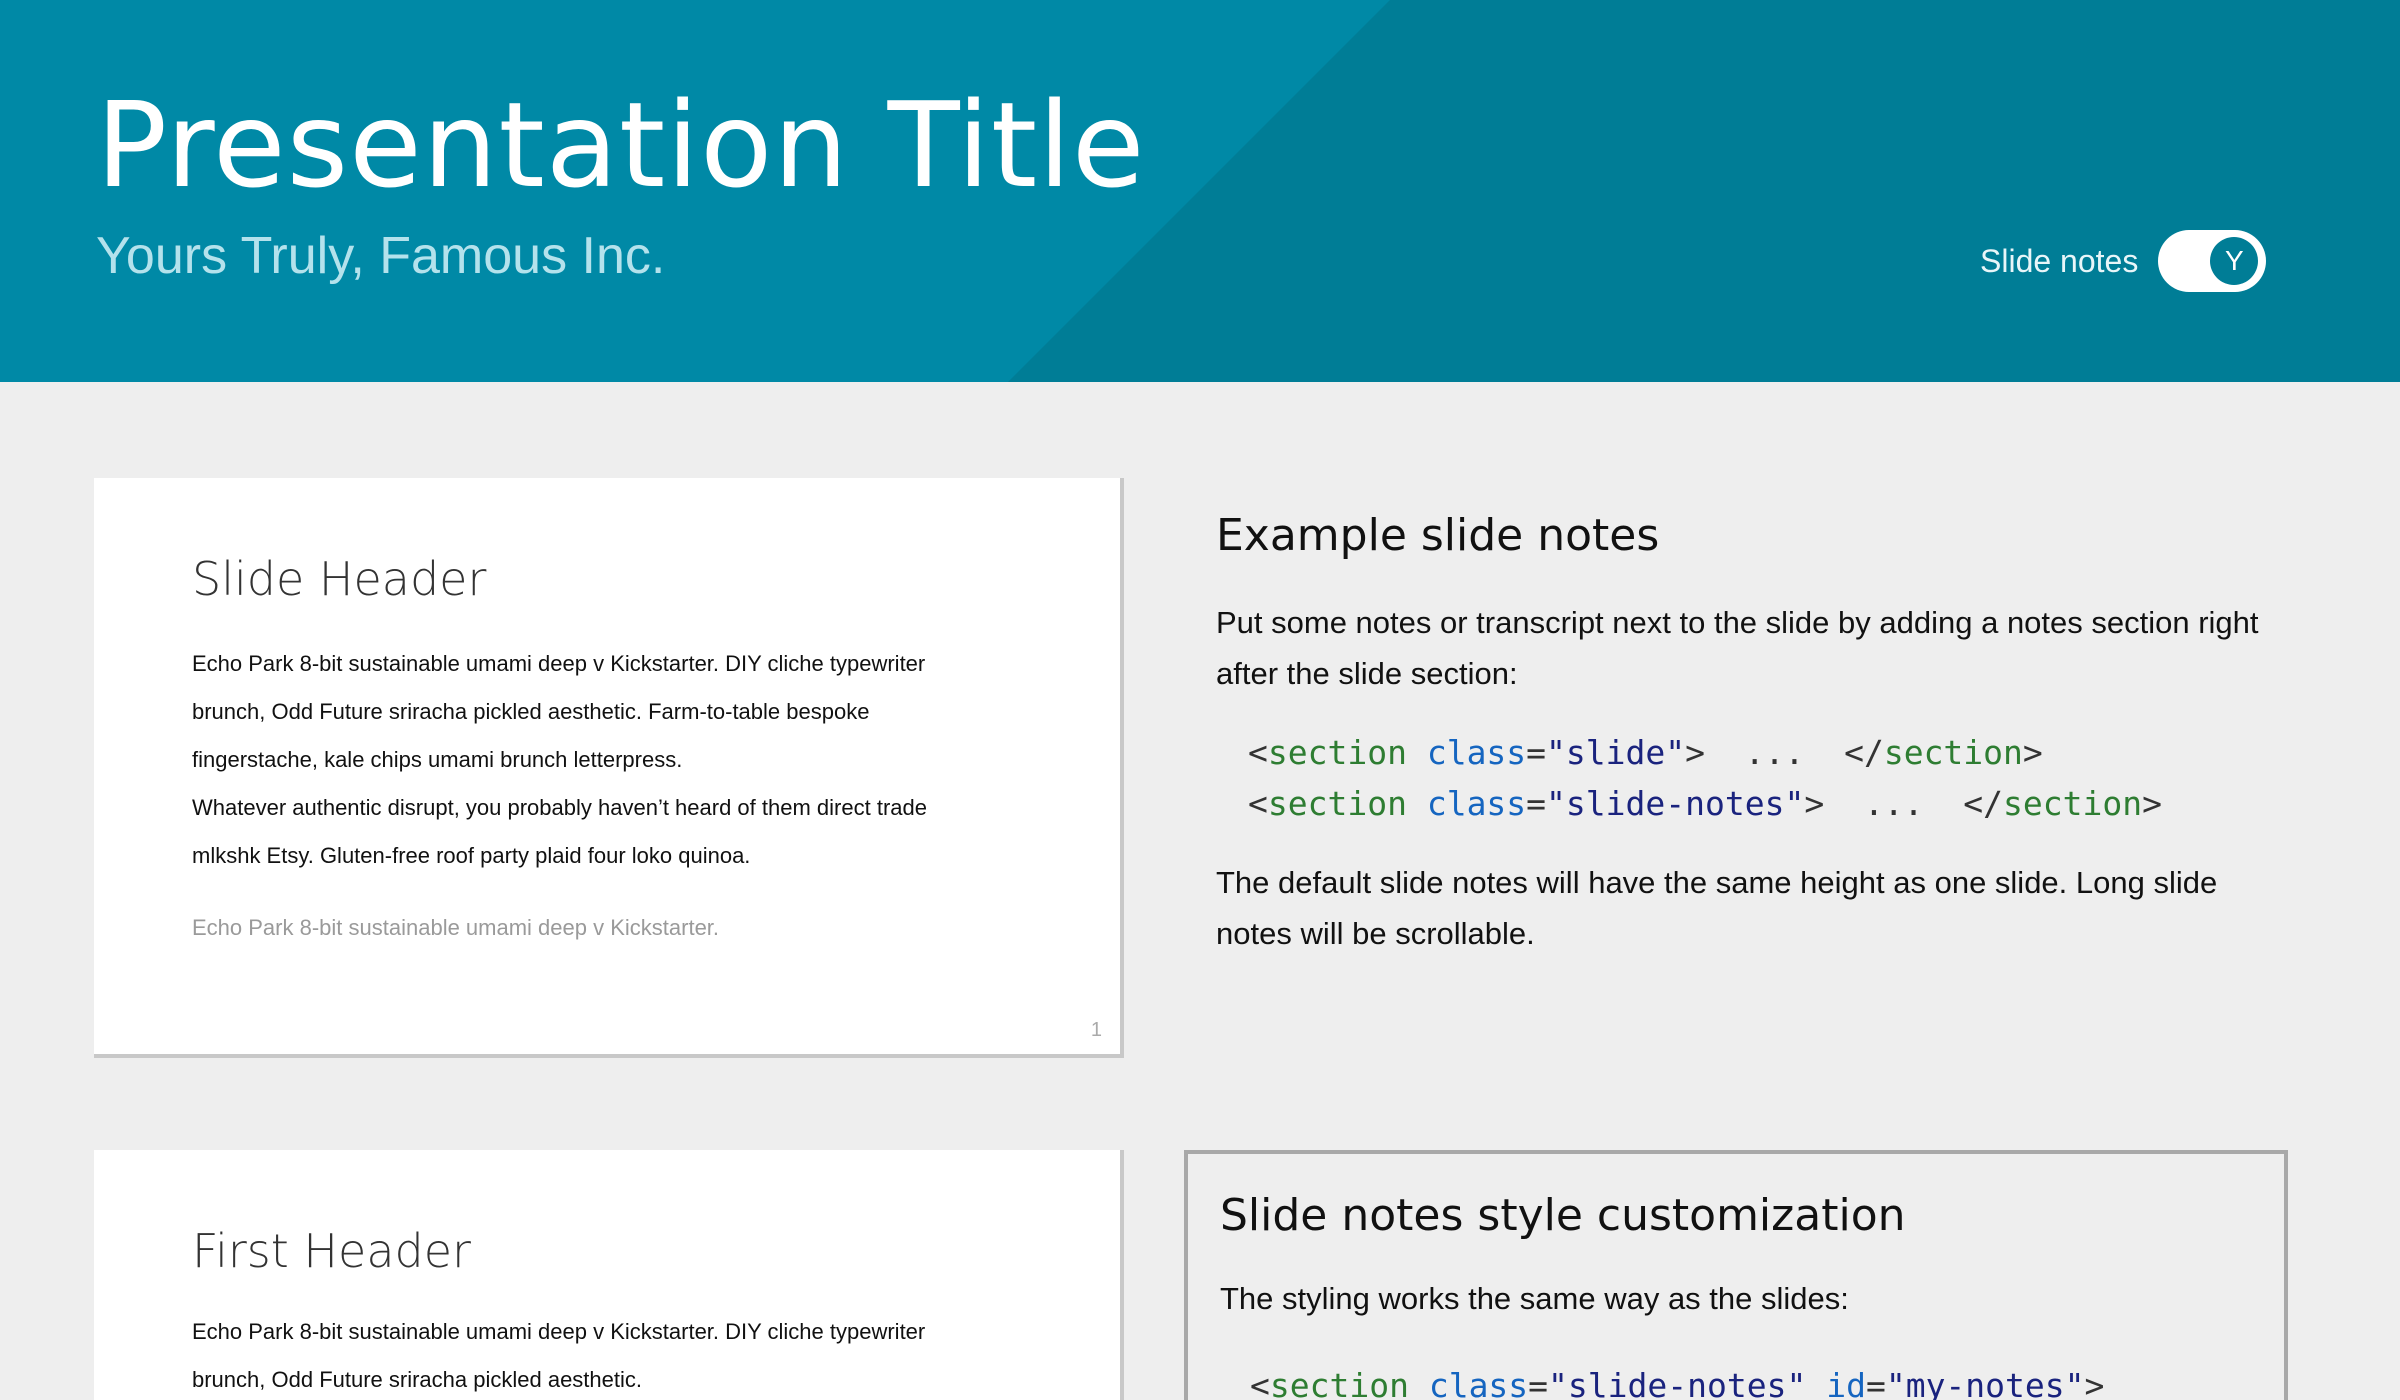 This screenshot has width=2400, height=1400. Describe the element at coordinates (331, 1251) in the screenshot. I see `slide-header: First Header` at that location.